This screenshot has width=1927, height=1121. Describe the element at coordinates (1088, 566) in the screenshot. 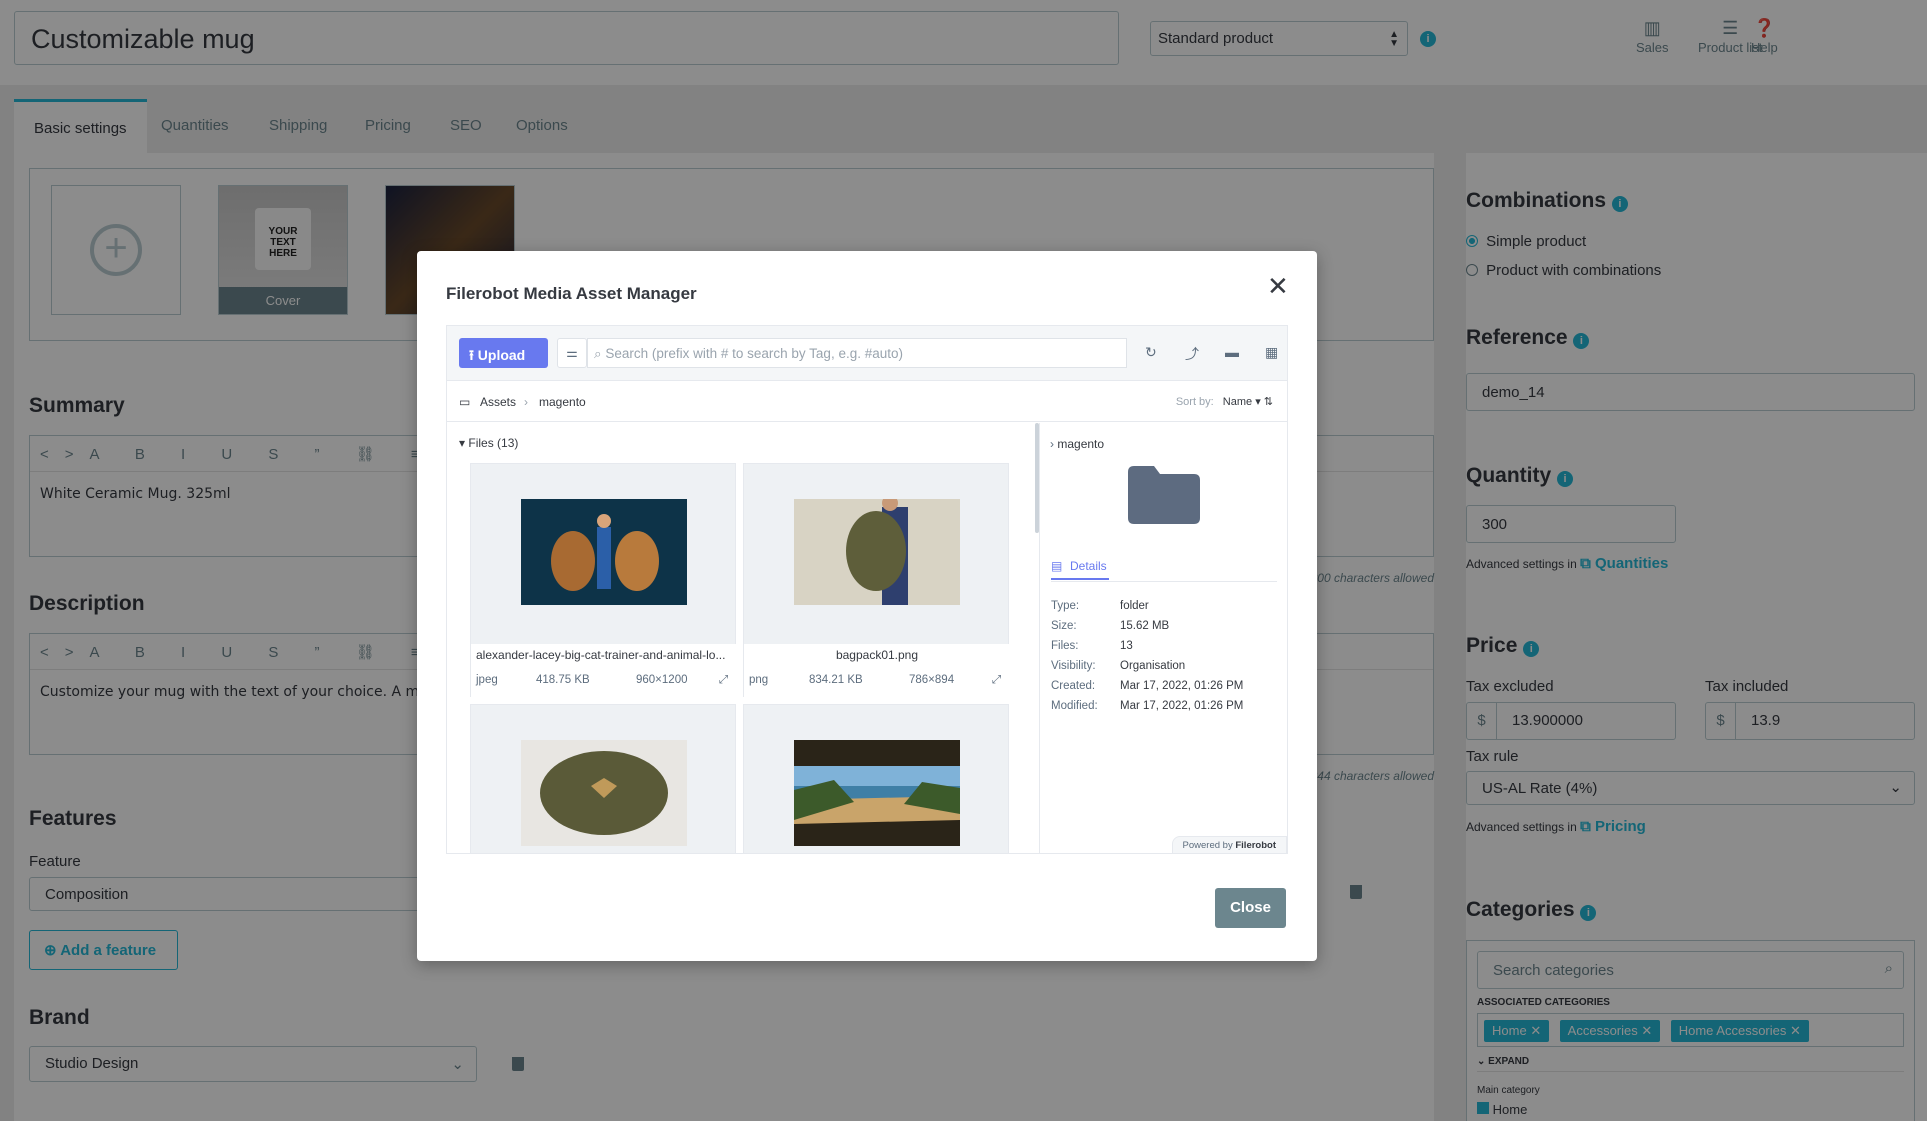

I see `details-tab-label: Details` at that location.